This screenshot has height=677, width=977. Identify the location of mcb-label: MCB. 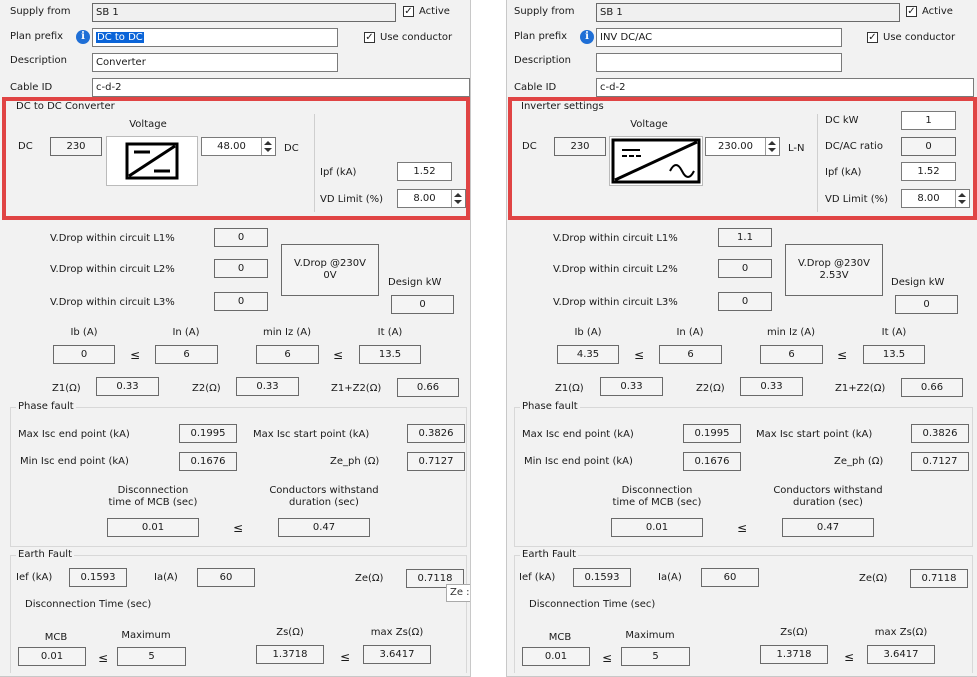
(560, 637).